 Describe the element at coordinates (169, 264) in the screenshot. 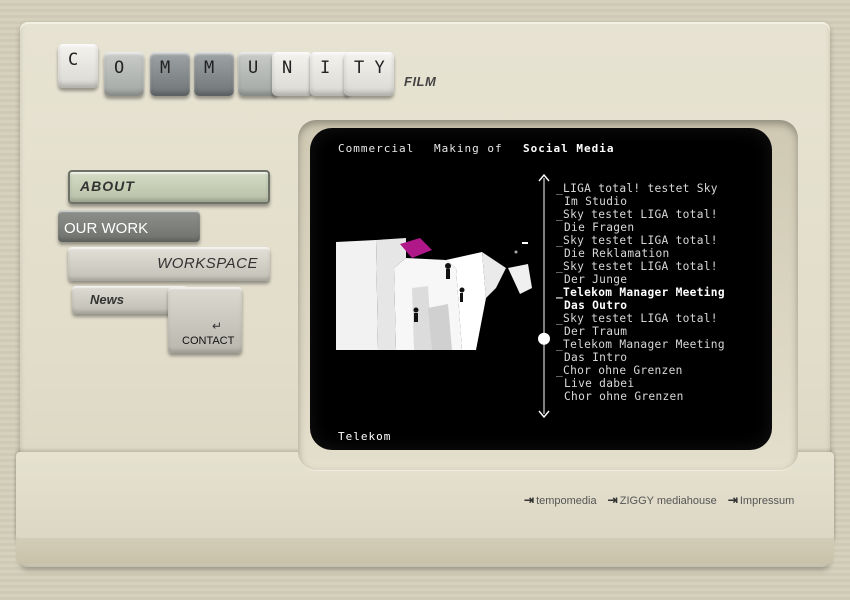

I see `nav-workspace-button: WORKSPACE` at that location.